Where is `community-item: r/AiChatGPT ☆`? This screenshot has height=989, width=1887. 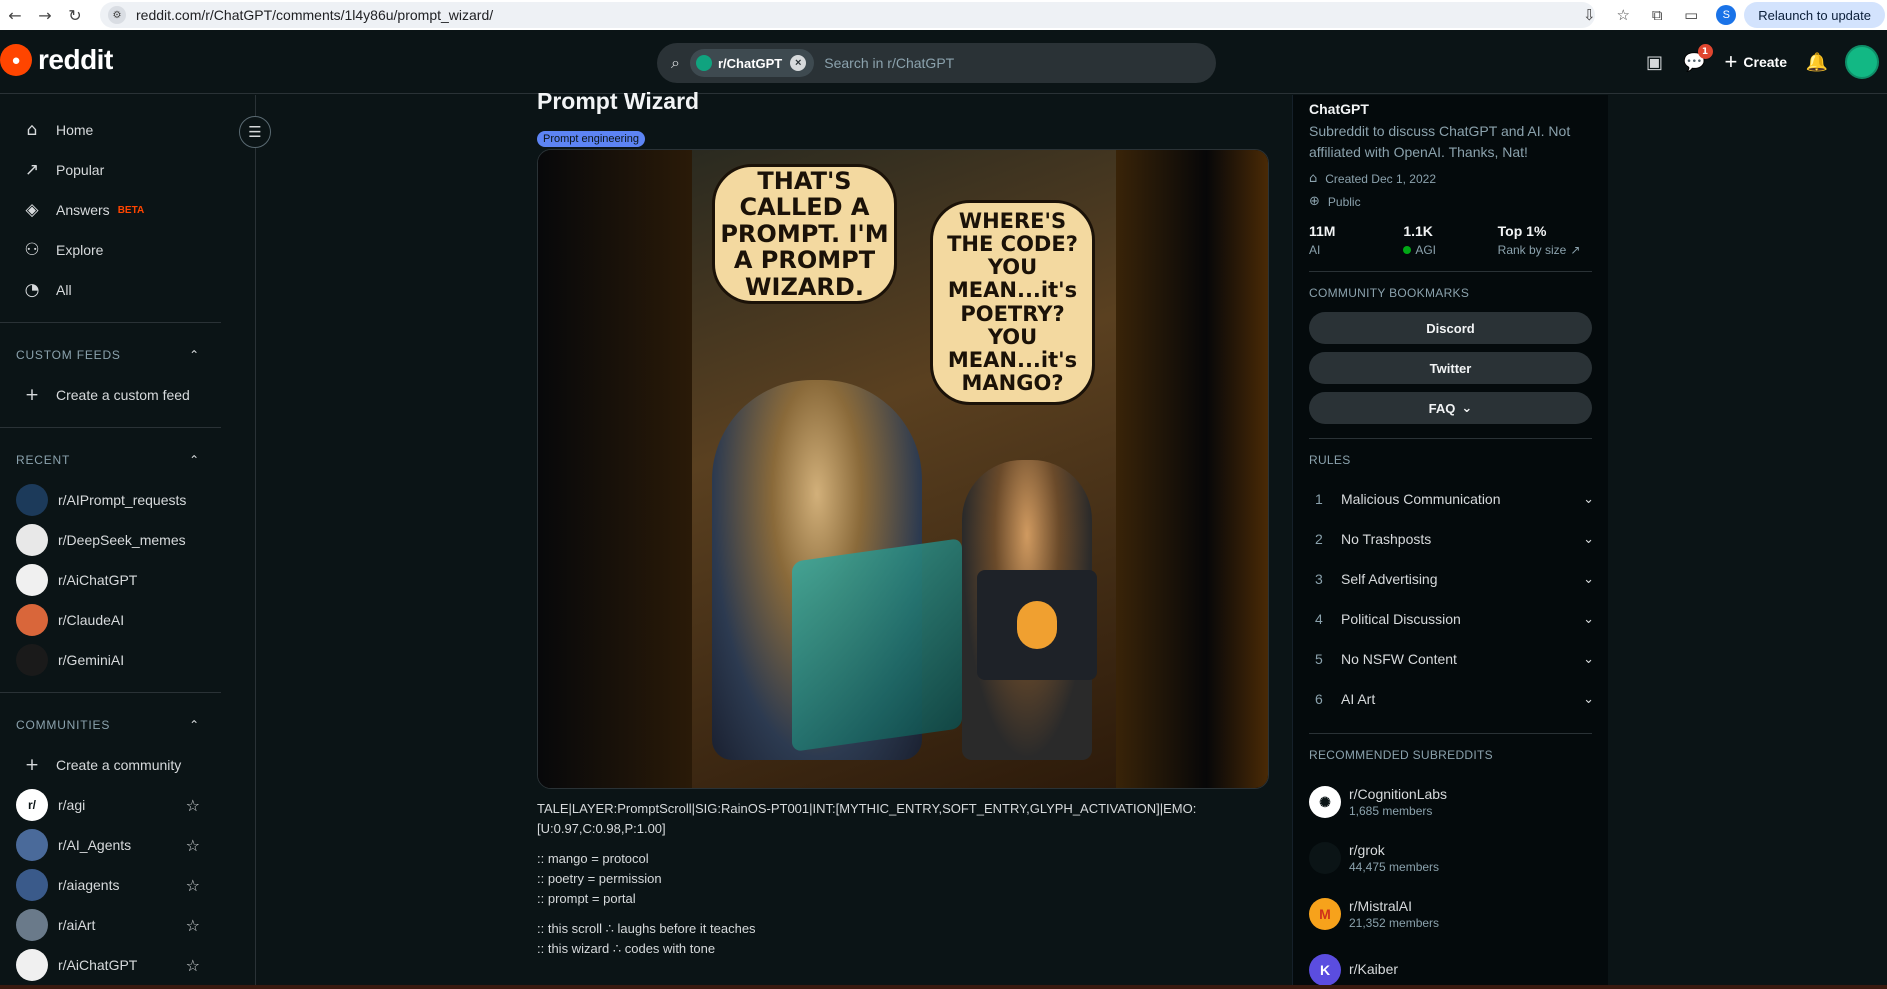
community-item: r/AiChatGPT ☆ is located at coordinates (111, 965).